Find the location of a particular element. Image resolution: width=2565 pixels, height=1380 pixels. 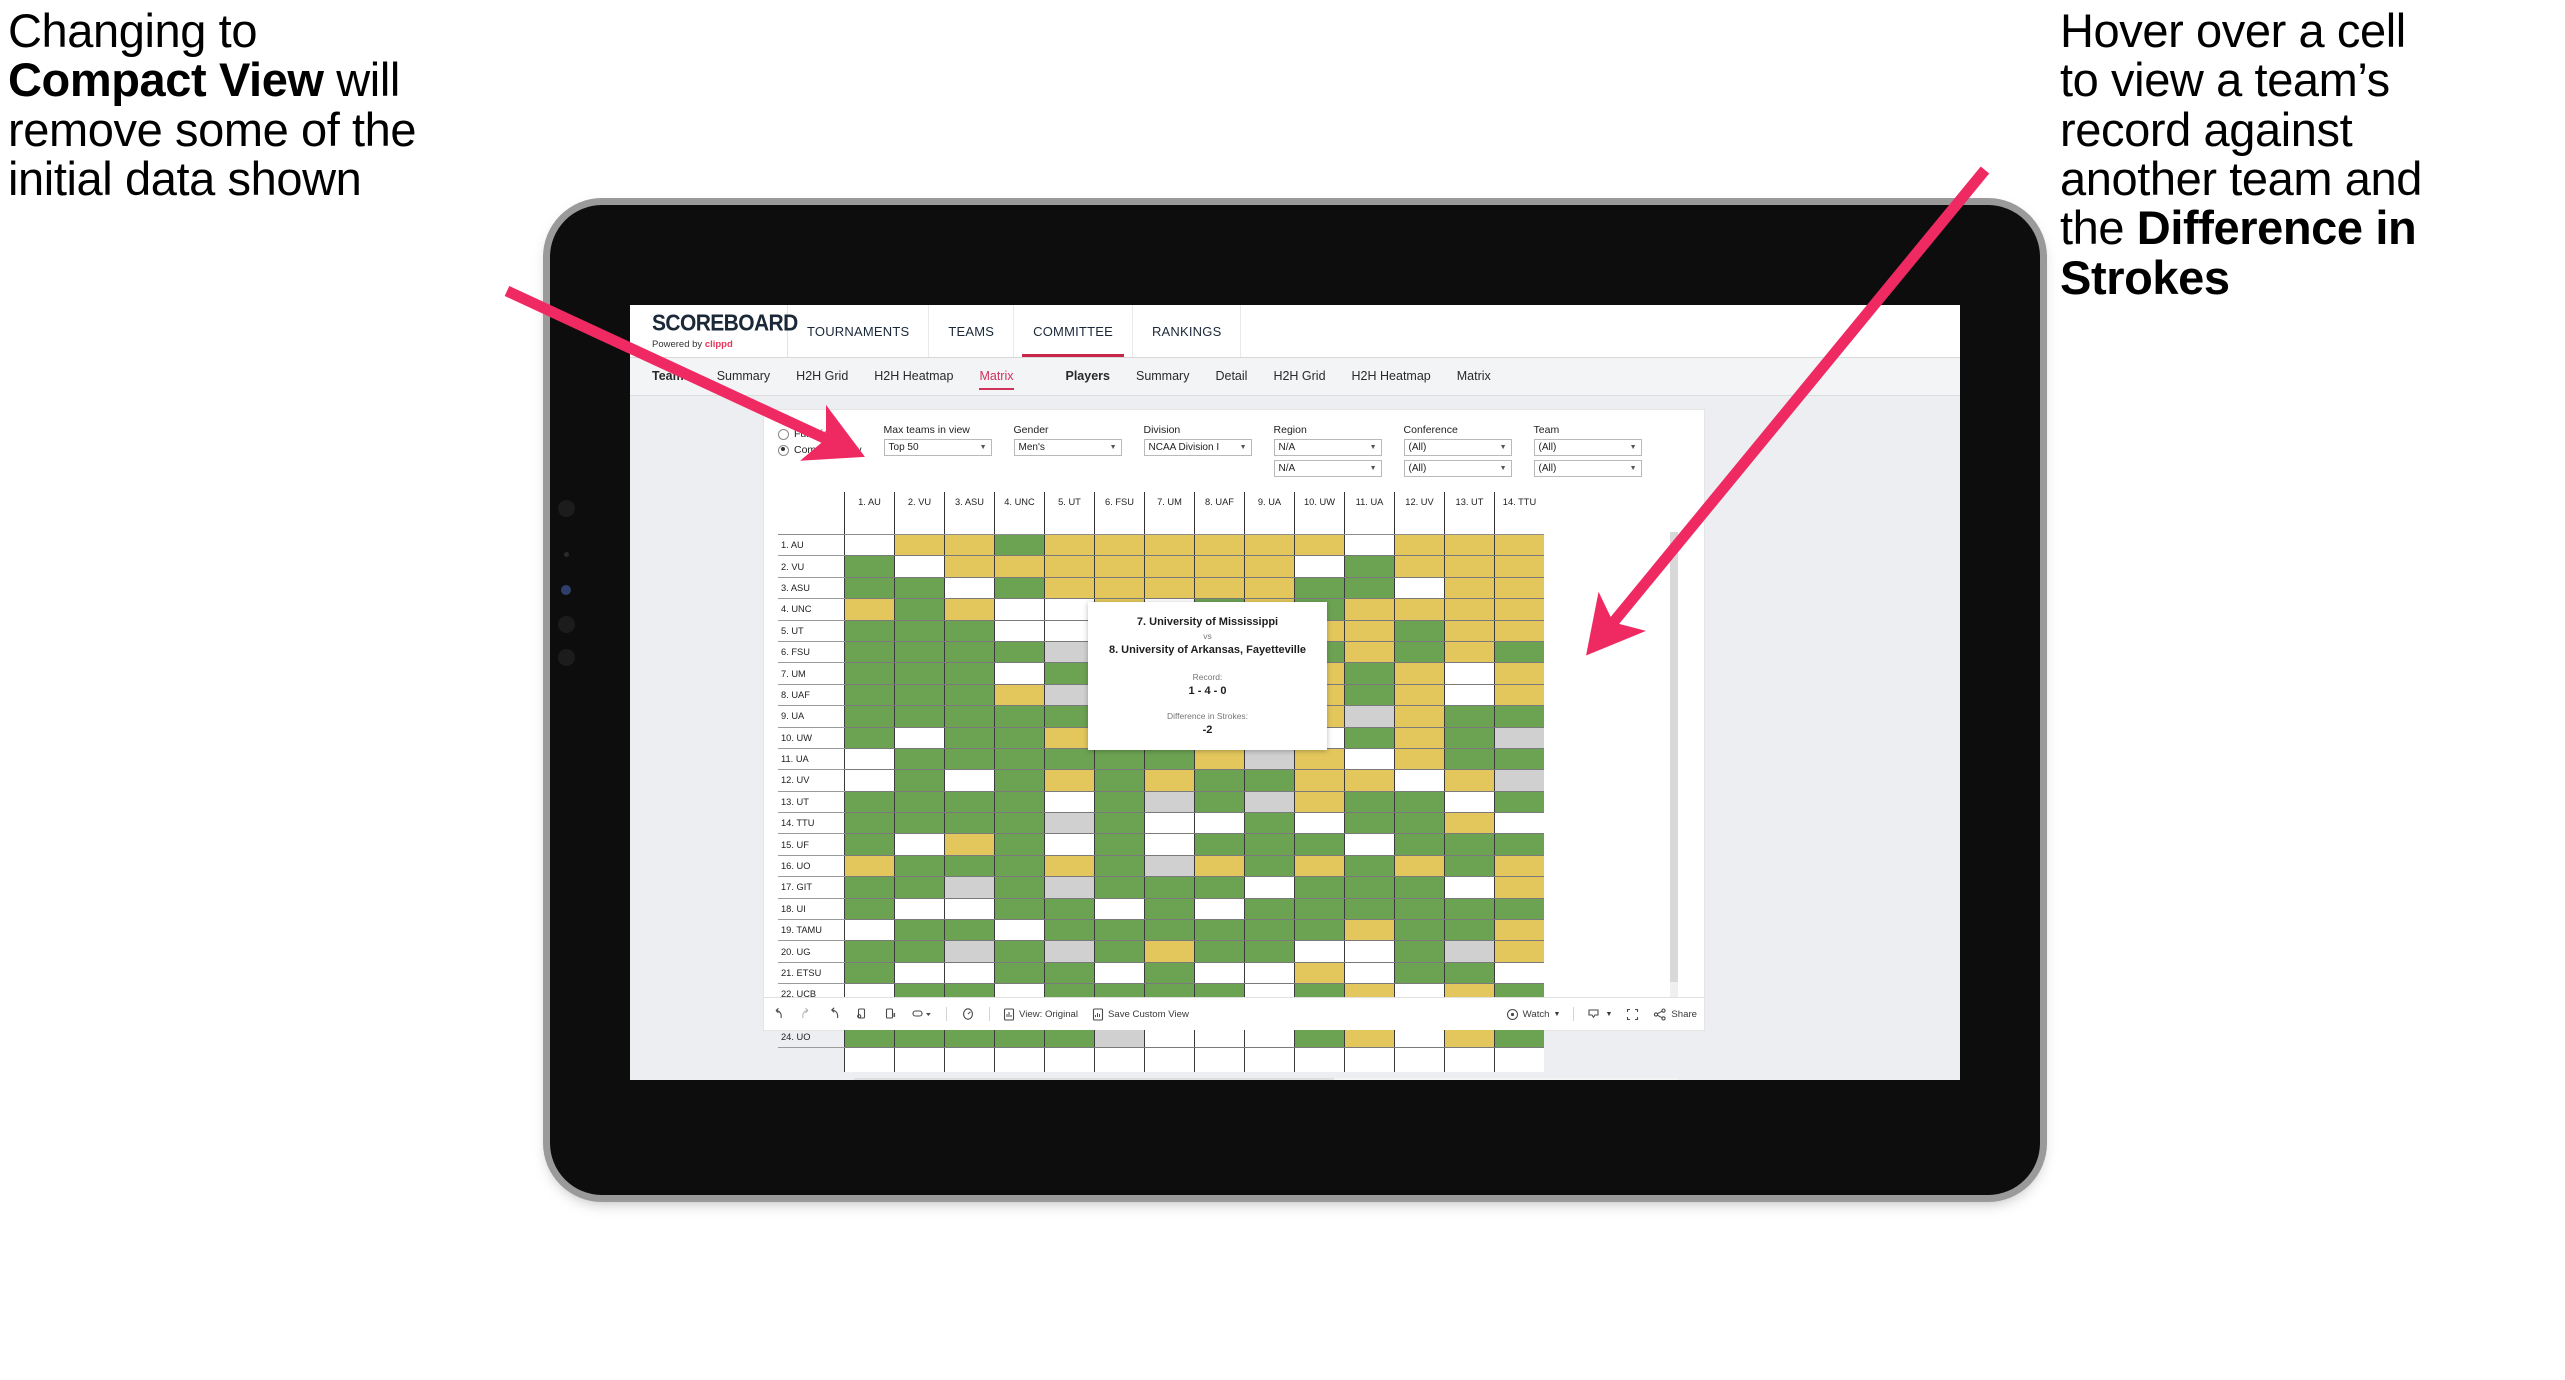

topnav-item-teams: TEAMS is located at coordinates (972, 331).